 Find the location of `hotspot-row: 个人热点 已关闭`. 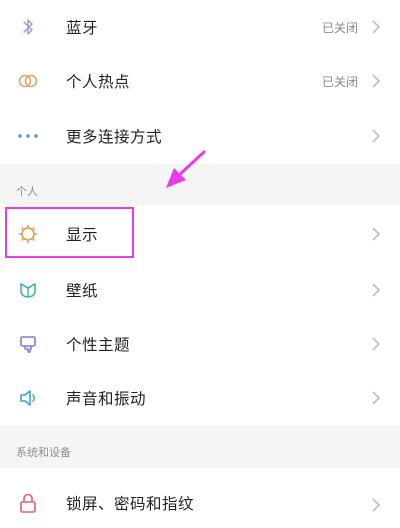

hotspot-row: 个人热点 已关闭 is located at coordinates (200, 81).